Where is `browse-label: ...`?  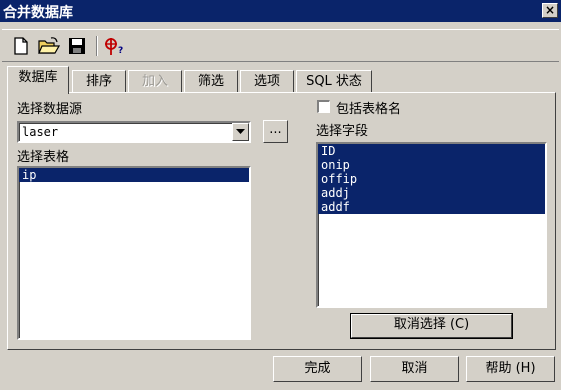
browse-label: ... is located at coordinates (275, 129).